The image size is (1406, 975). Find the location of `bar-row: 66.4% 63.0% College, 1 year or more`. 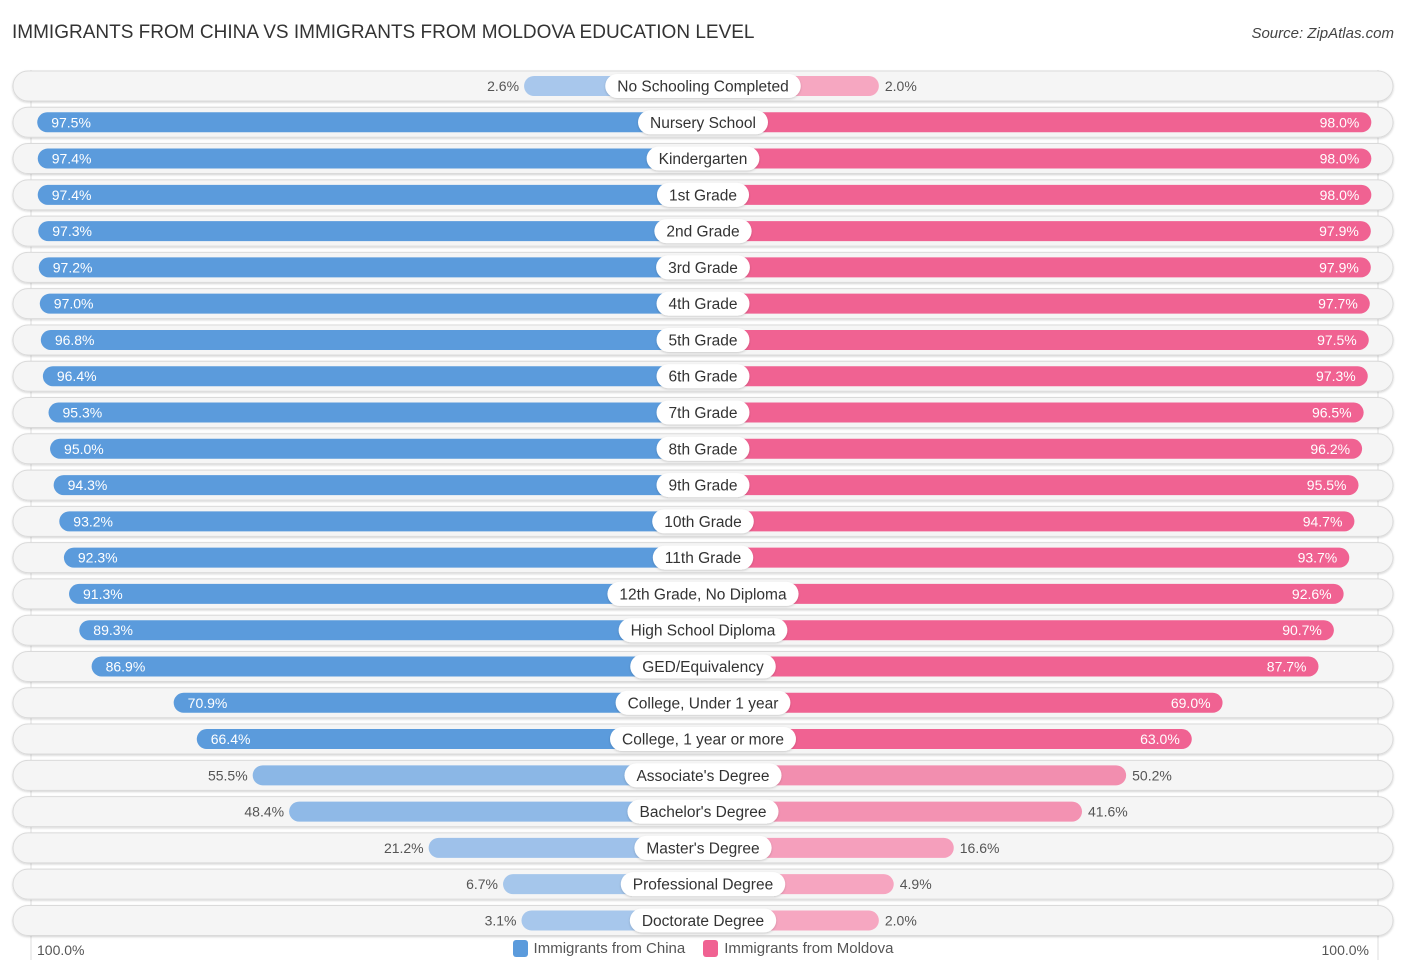

bar-row: 66.4% 63.0% College, 1 year or more is located at coordinates (703, 739).